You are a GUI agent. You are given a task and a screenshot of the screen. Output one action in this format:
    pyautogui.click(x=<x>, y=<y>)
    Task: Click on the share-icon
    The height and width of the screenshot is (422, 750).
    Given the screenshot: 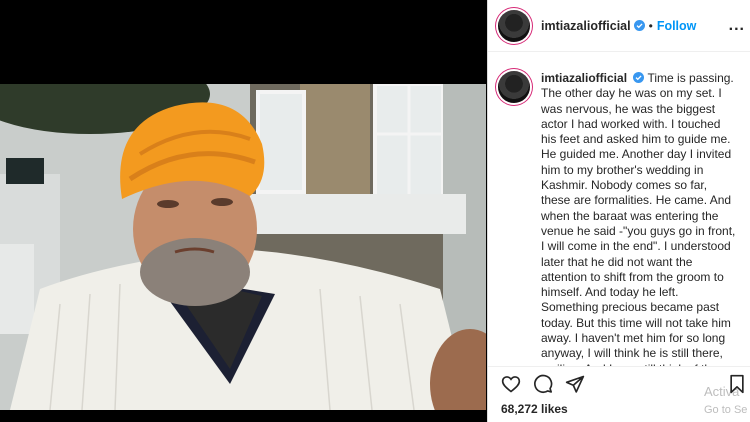 What is the action you would take?
    pyautogui.click(x=575, y=384)
    